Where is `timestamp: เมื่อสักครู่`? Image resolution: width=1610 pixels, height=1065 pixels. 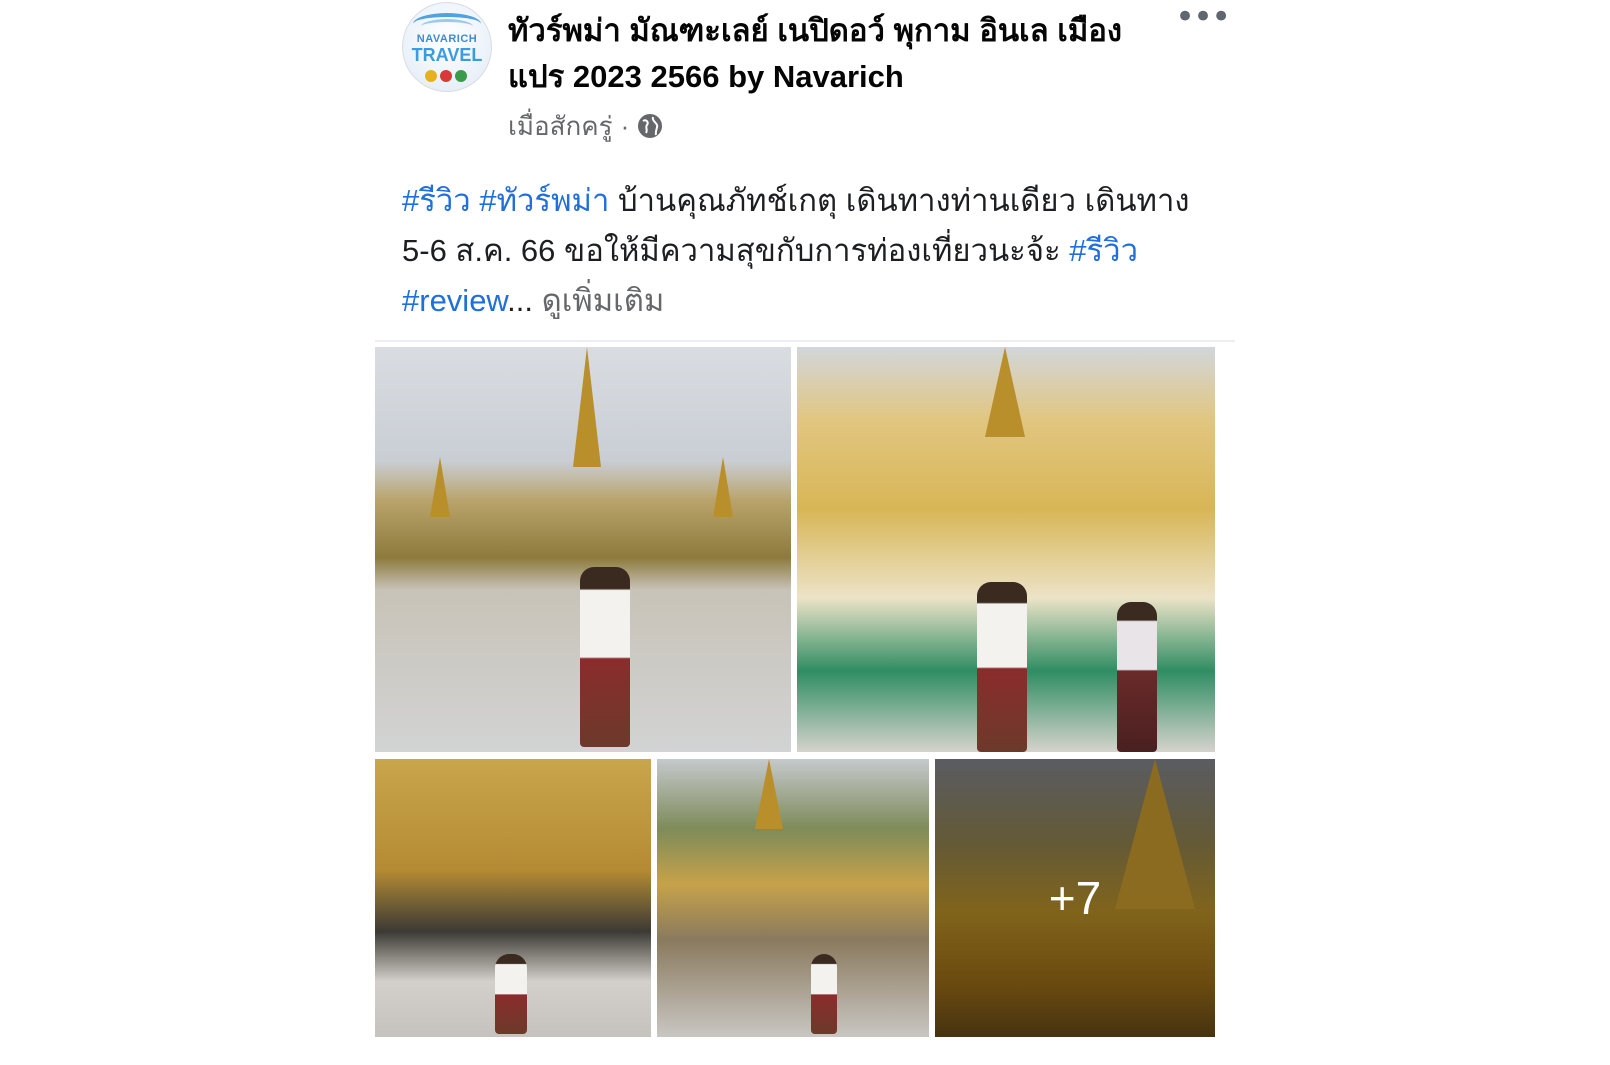
timestamp: เมื่อสักครู่ is located at coordinates (560, 126).